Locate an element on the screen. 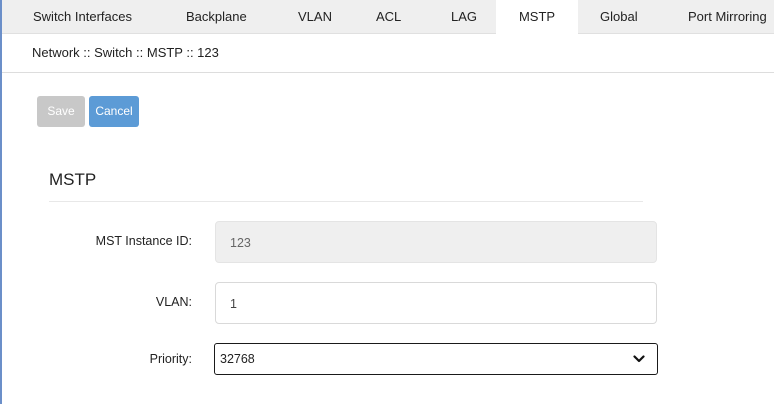  tab-vlan: VLAN is located at coordinates (315, 17).